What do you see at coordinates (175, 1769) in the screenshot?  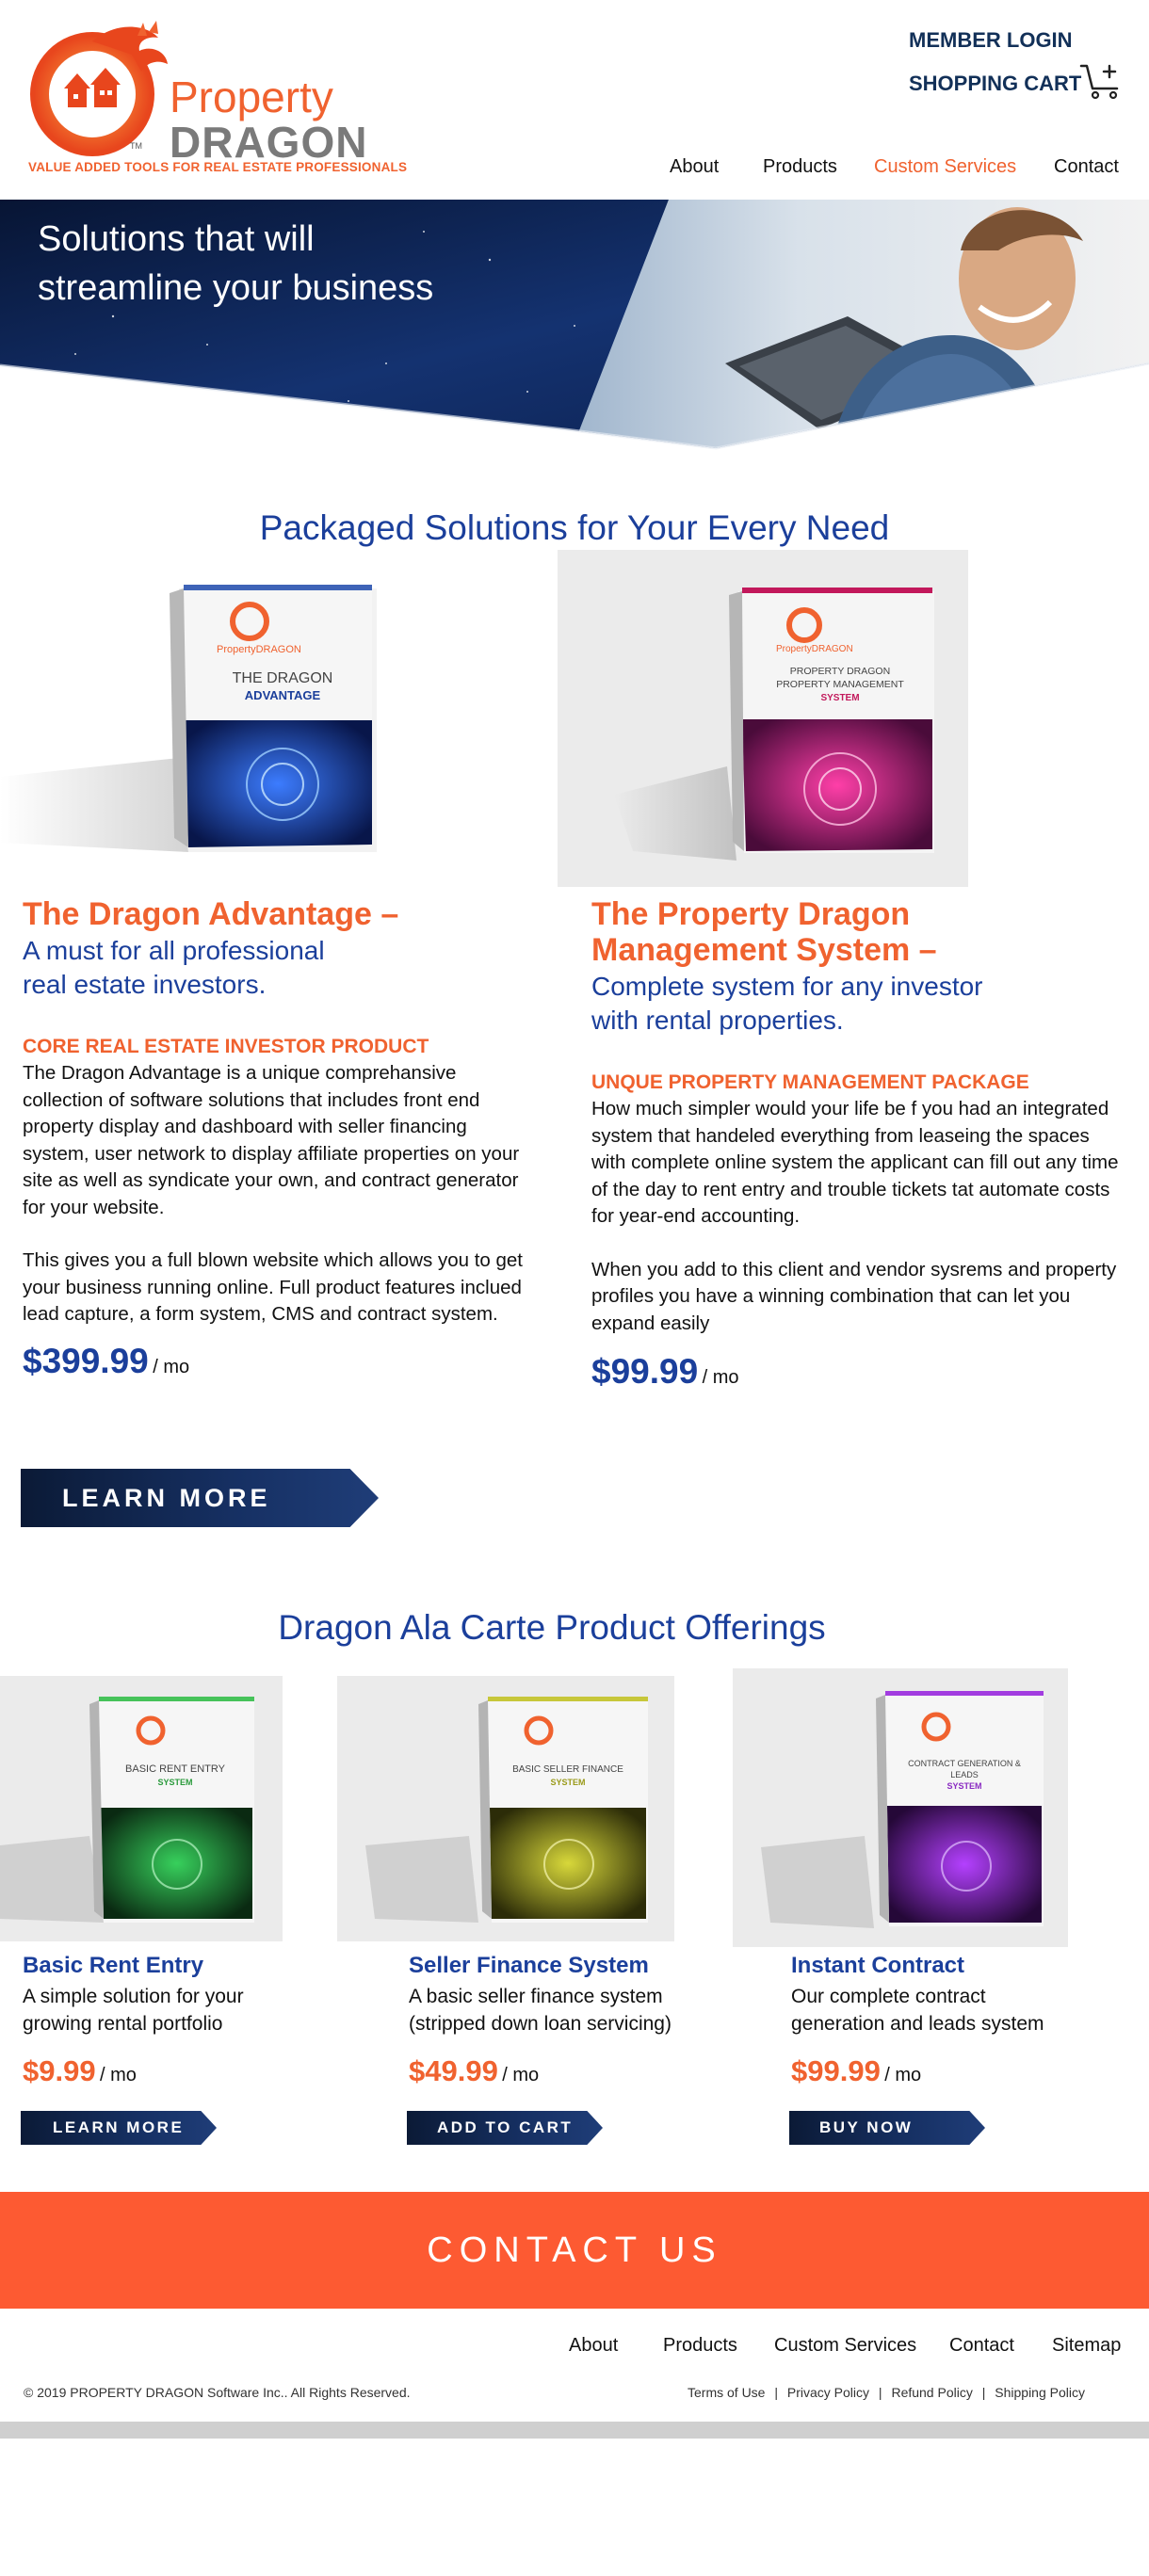 I see `svg-text: BASIC RENT ENTRY` at bounding box center [175, 1769].